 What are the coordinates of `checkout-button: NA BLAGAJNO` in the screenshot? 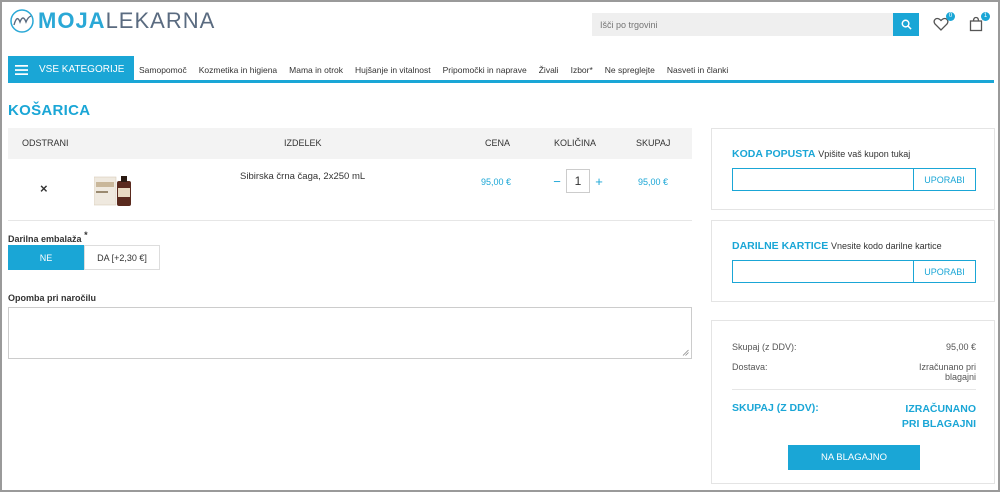 It's located at (854, 457).